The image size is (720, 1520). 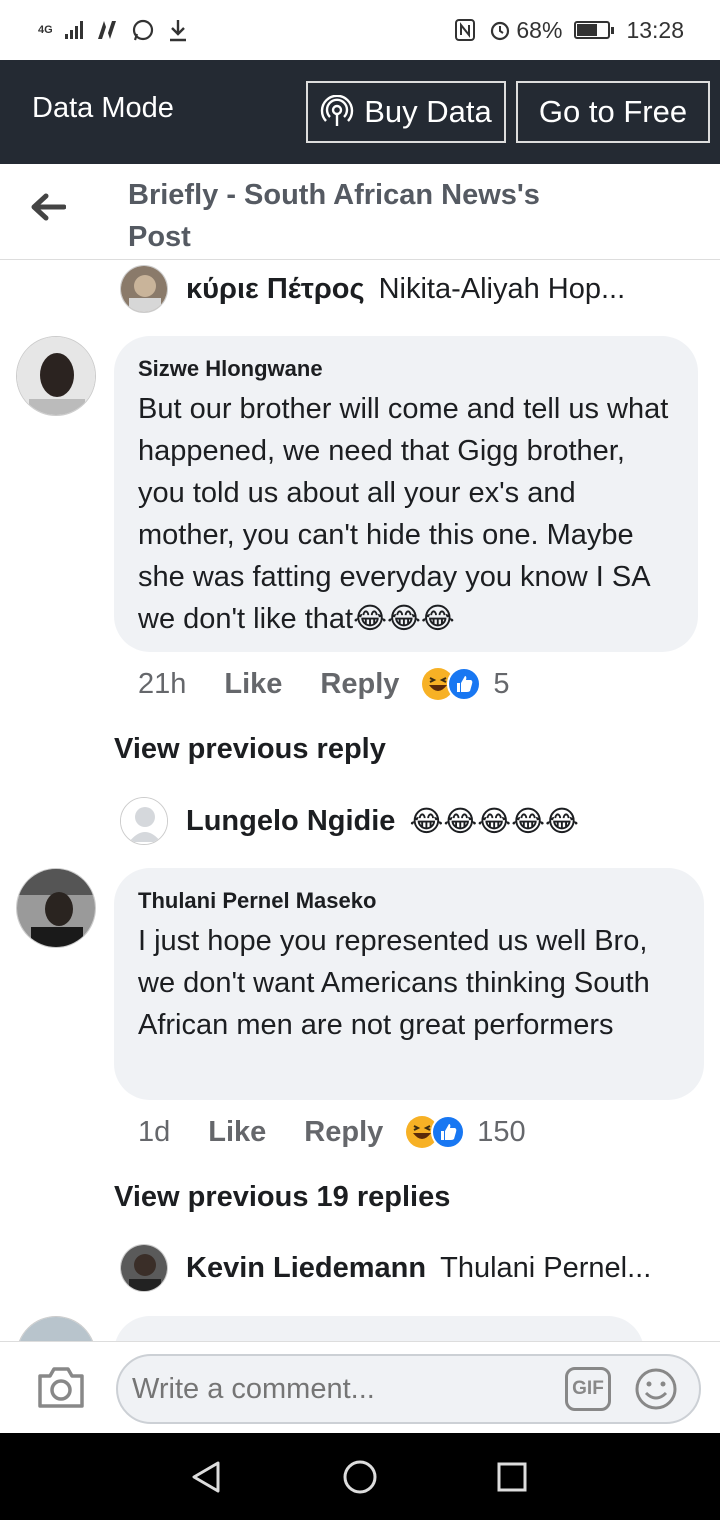 What do you see at coordinates (406, 369) in the screenshot?
I see `comment-author: Sizwe Hlongwane` at bounding box center [406, 369].